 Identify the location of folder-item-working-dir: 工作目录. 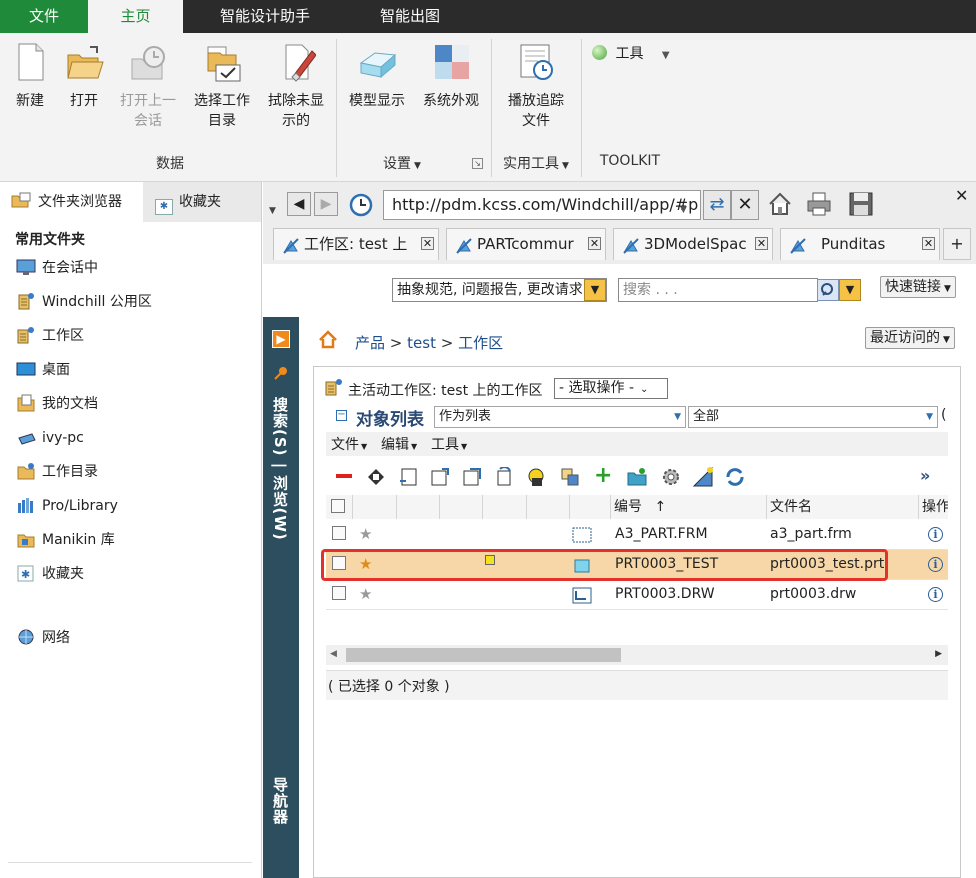
(57, 472).